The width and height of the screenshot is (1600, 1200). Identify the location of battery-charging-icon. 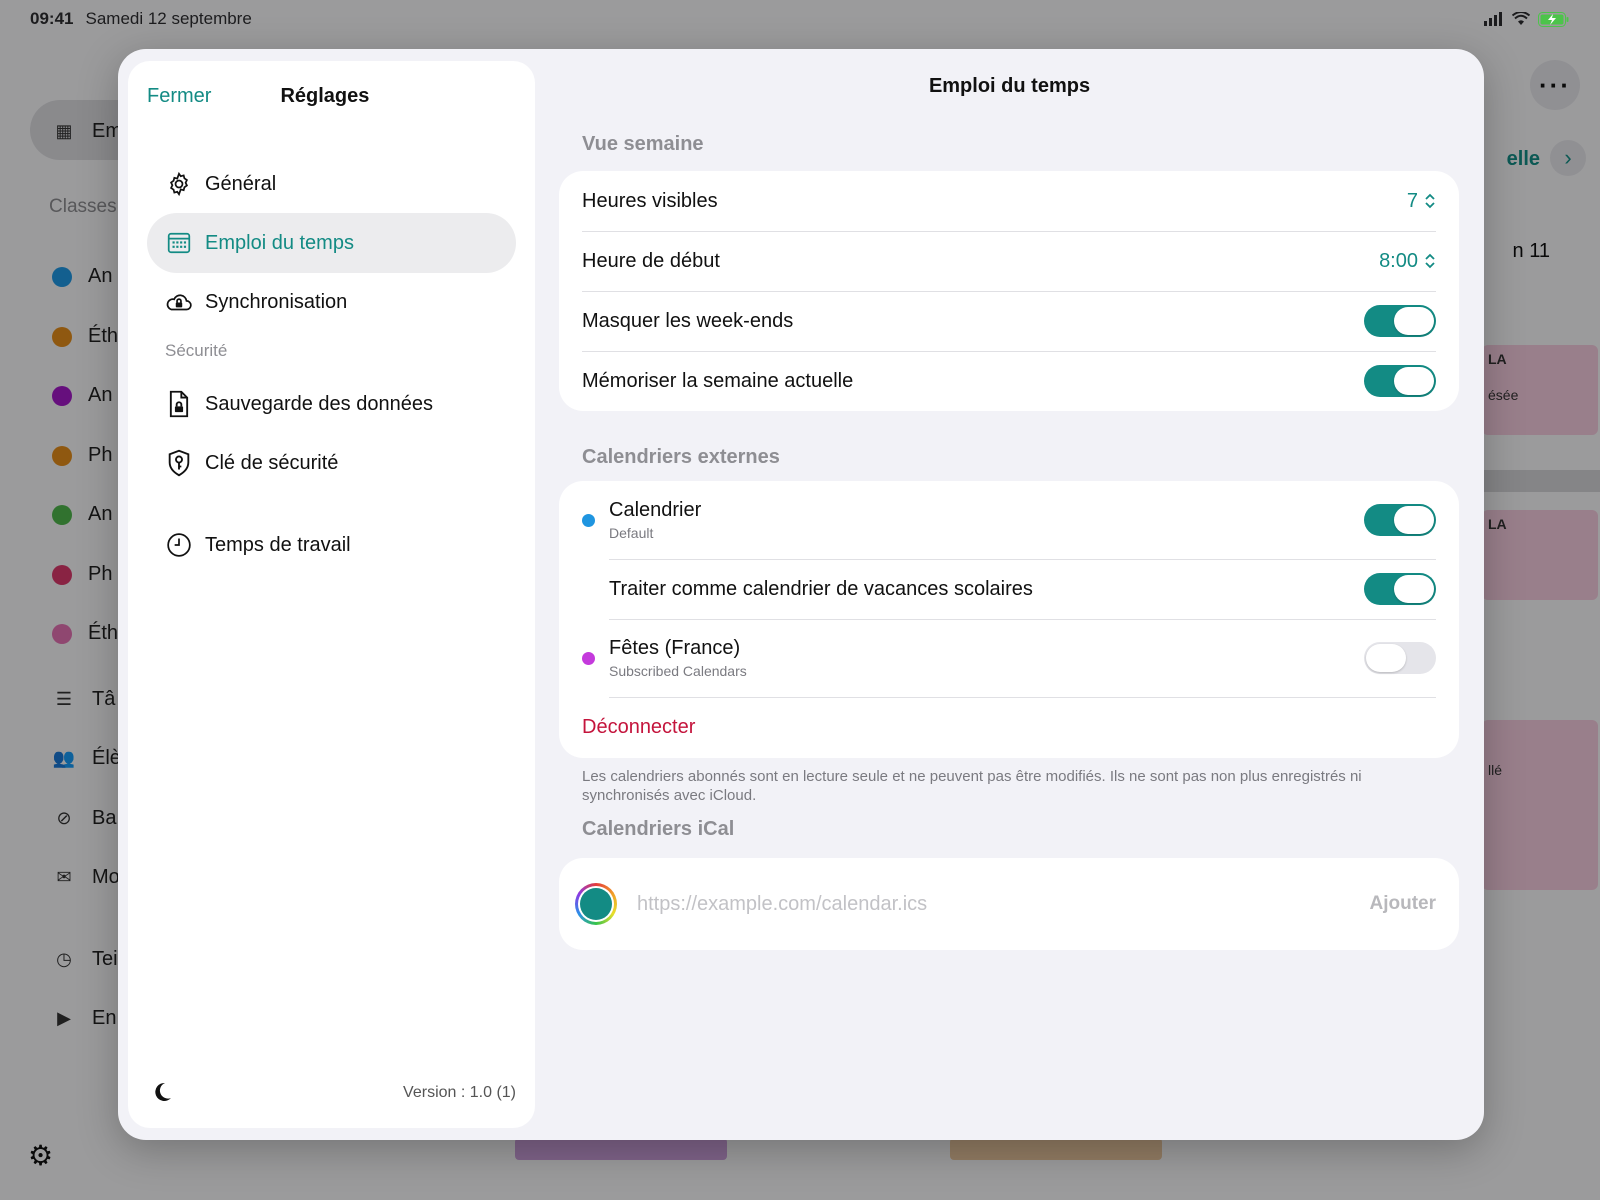
(1553, 19).